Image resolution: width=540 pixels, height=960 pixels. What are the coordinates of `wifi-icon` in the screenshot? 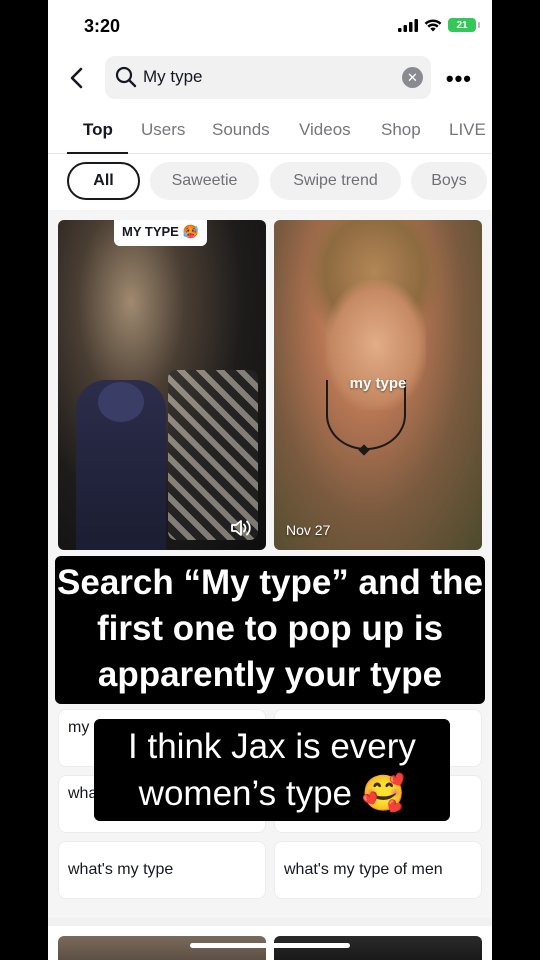 It's located at (433, 24).